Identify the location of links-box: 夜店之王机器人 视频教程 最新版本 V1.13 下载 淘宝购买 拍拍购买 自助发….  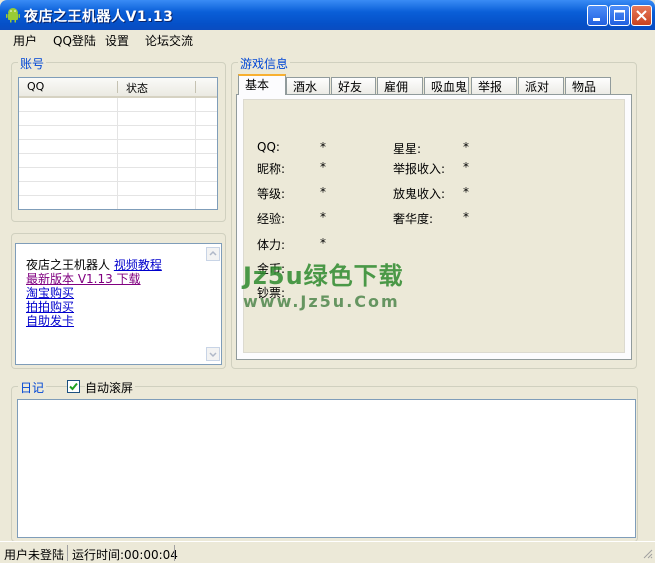
(118, 304).